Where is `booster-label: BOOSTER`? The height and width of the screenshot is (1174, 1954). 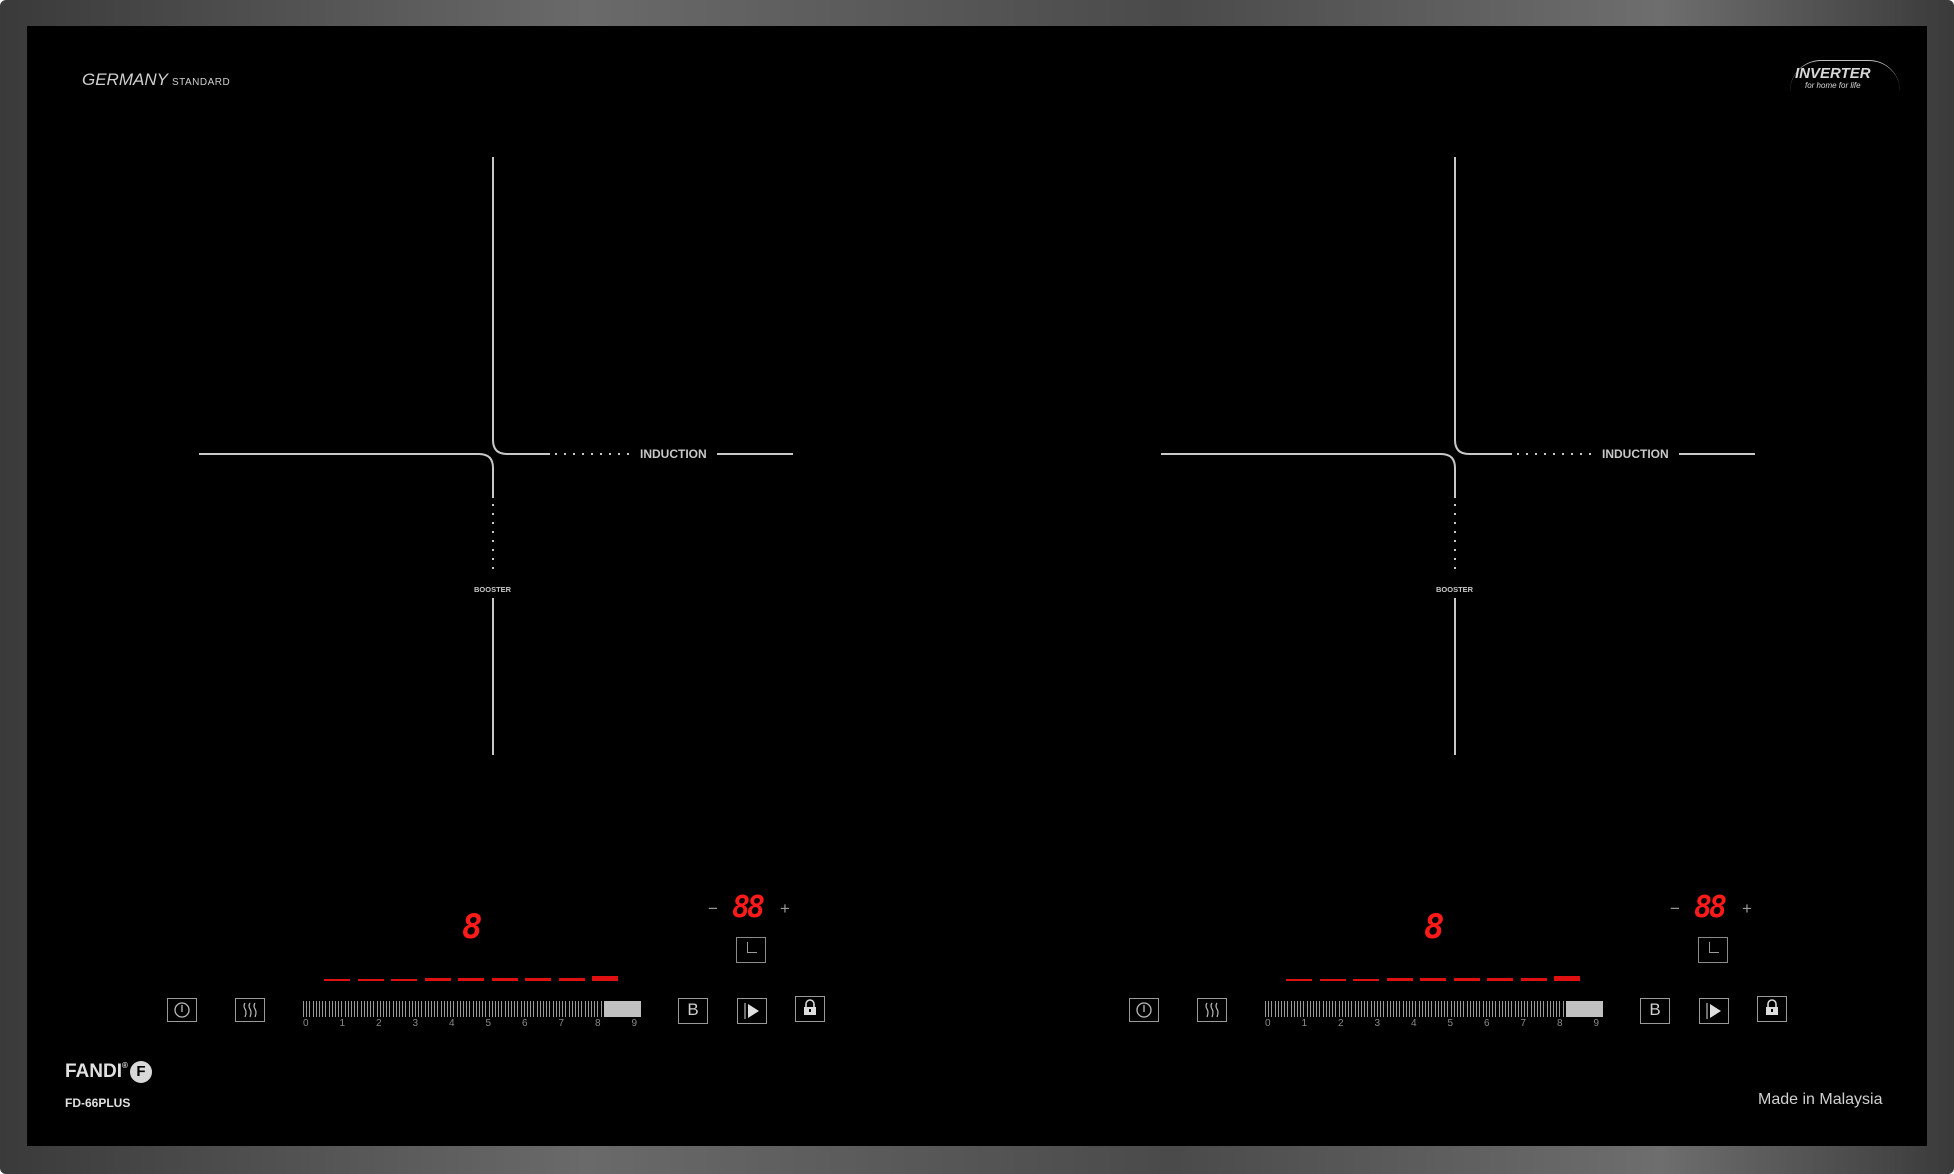
booster-label: BOOSTER is located at coordinates (1455, 589).